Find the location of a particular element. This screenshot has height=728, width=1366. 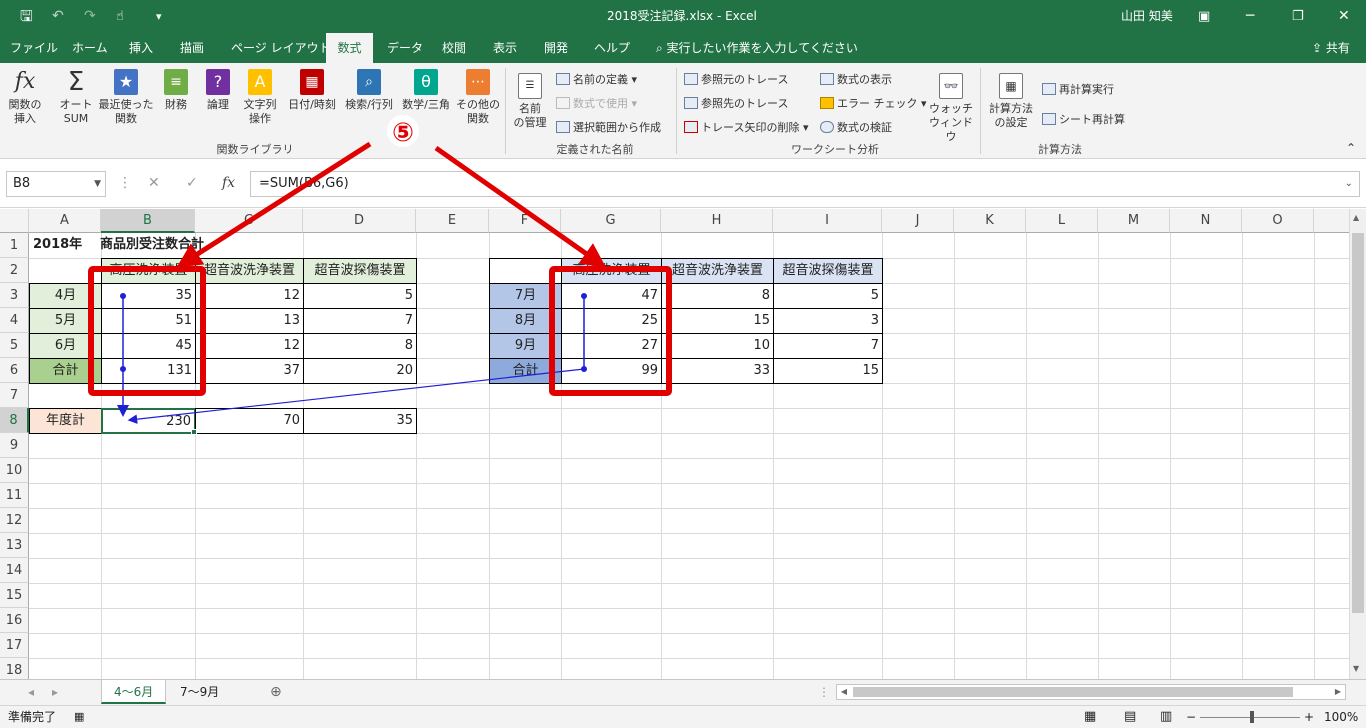

sheet-tab-jul-sep: 7～9月 is located at coordinates (199, 692).